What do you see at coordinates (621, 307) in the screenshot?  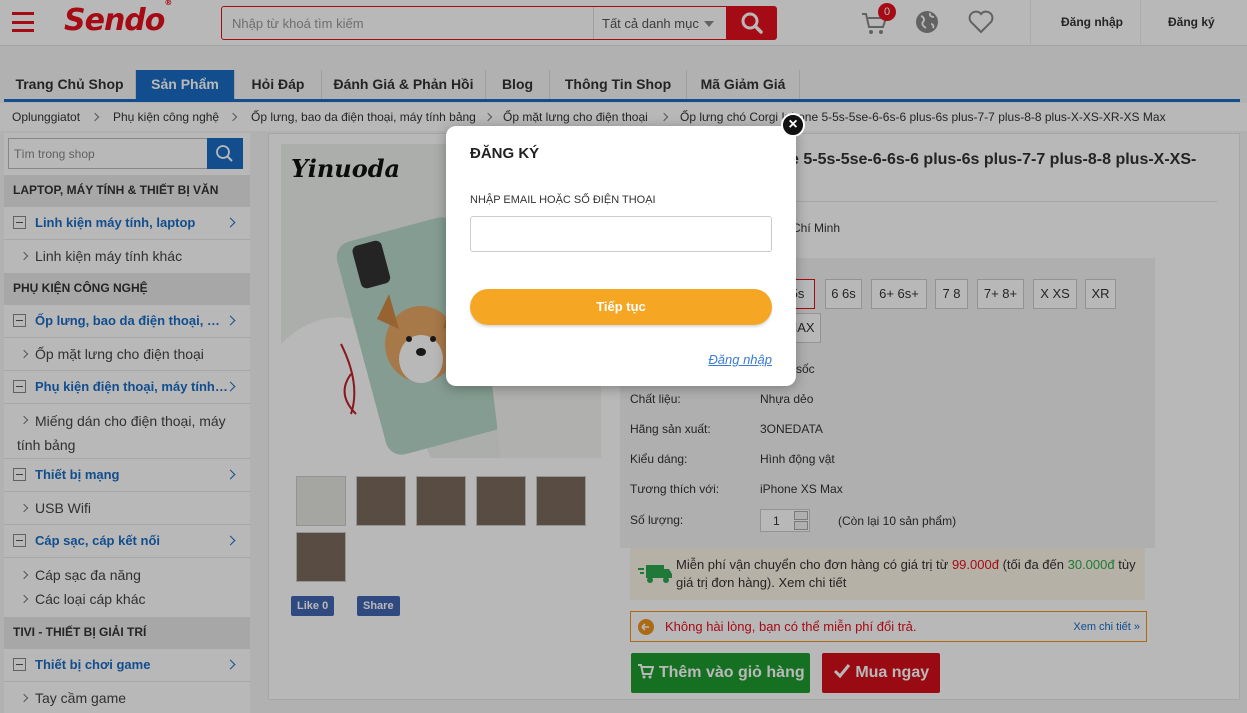 I see `continue-button: Tiếp tục` at bounding box center [621, 307].